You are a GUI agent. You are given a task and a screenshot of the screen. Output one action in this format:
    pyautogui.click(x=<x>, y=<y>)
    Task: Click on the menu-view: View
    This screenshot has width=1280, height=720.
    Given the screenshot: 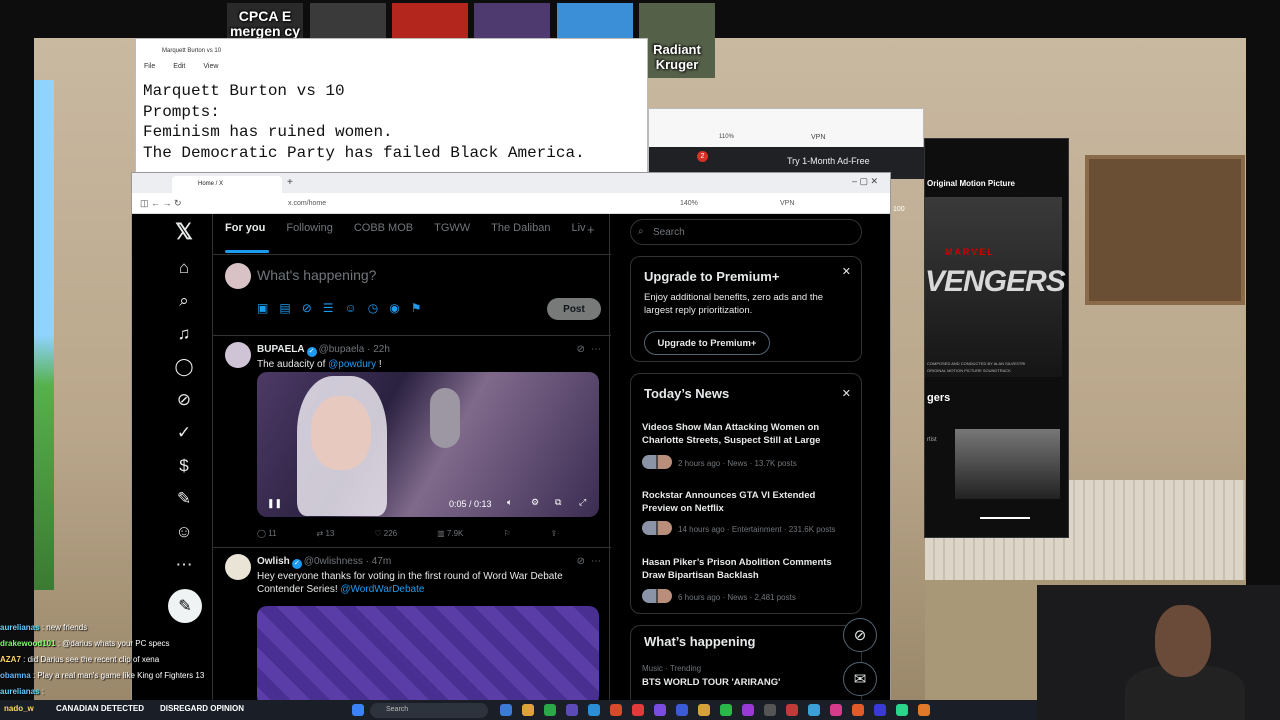 What is the action you would take?
    pyautogui.click(x=210, y=66)
    